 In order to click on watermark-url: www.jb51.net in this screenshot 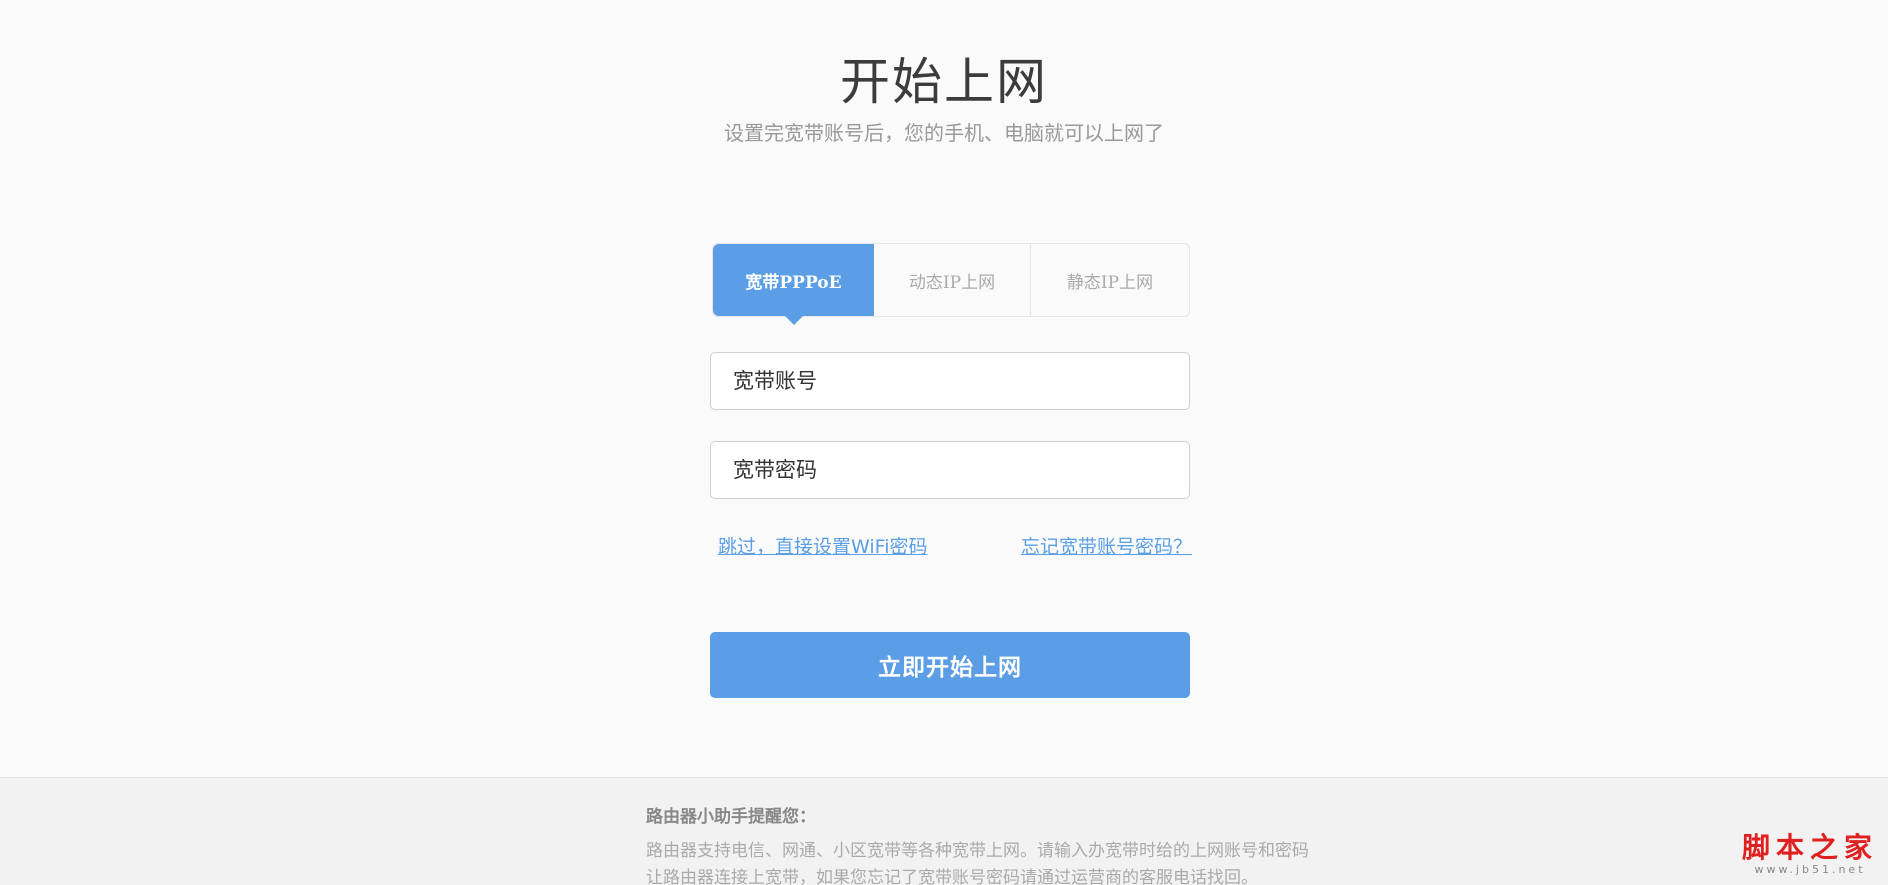, I will do `click(1810, 869)`.